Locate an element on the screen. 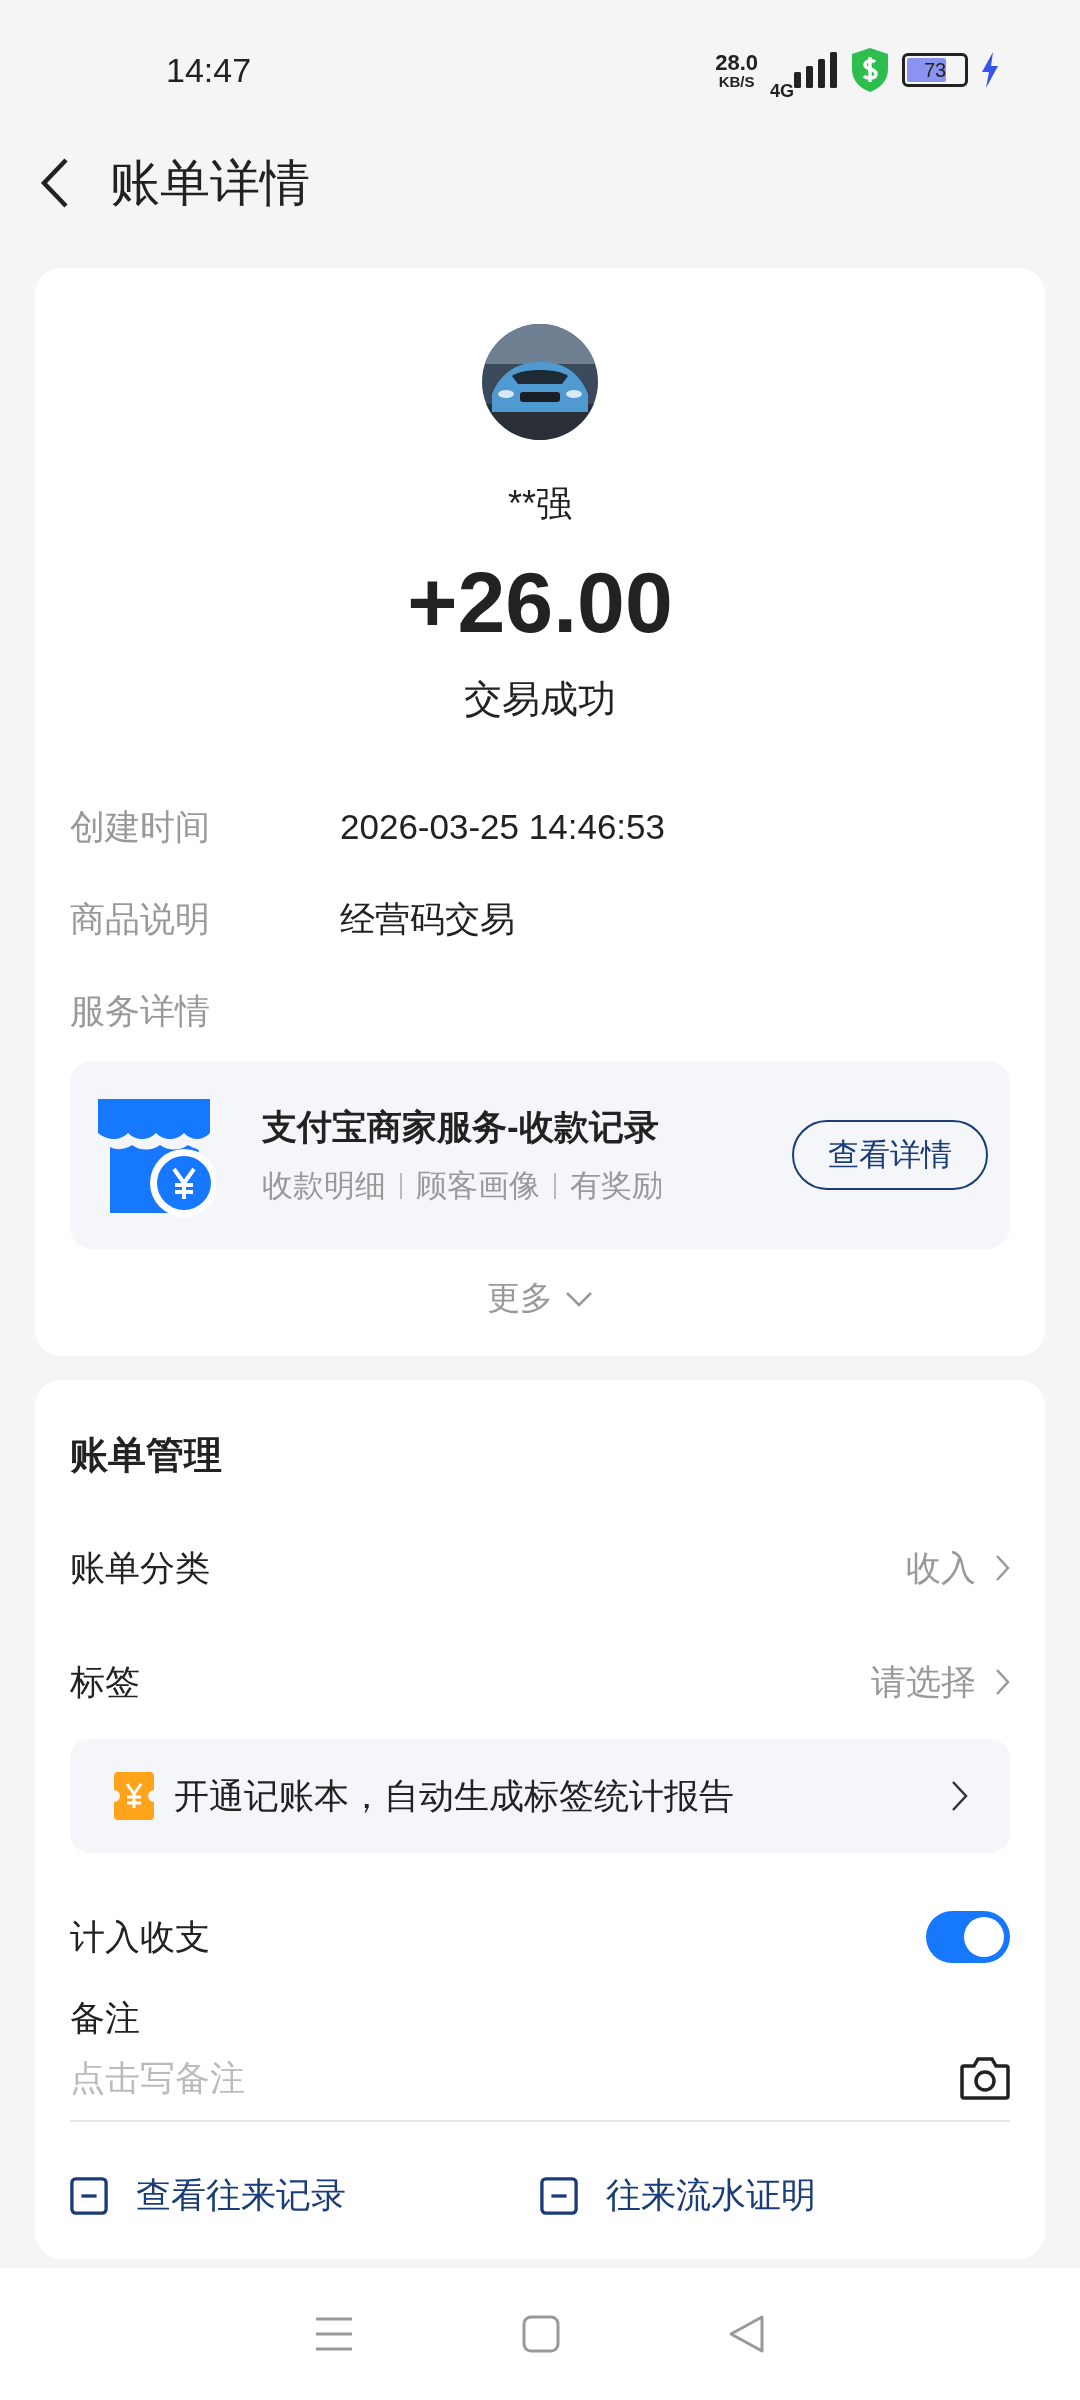  ticket-icon is located at coordinates (134, 1796).